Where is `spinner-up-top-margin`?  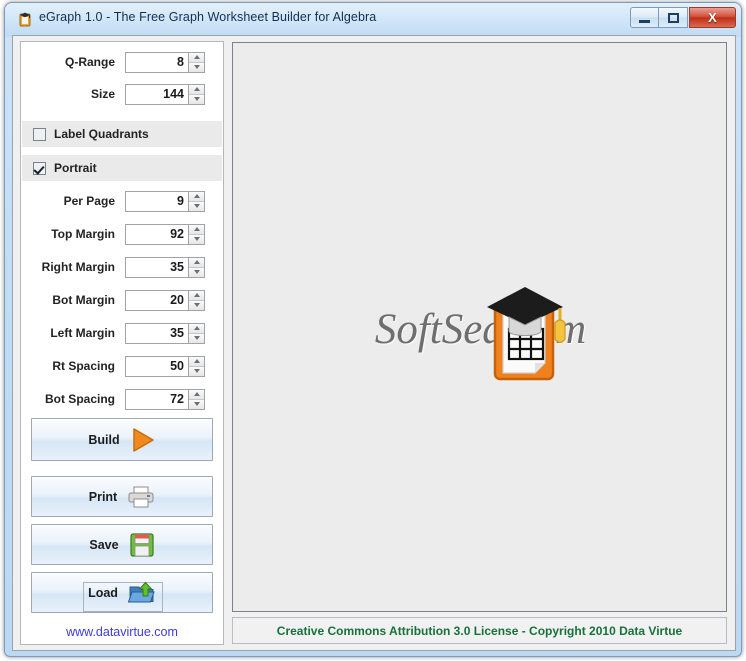
spinner-up-top-margin is located at coordinates (196, 229).